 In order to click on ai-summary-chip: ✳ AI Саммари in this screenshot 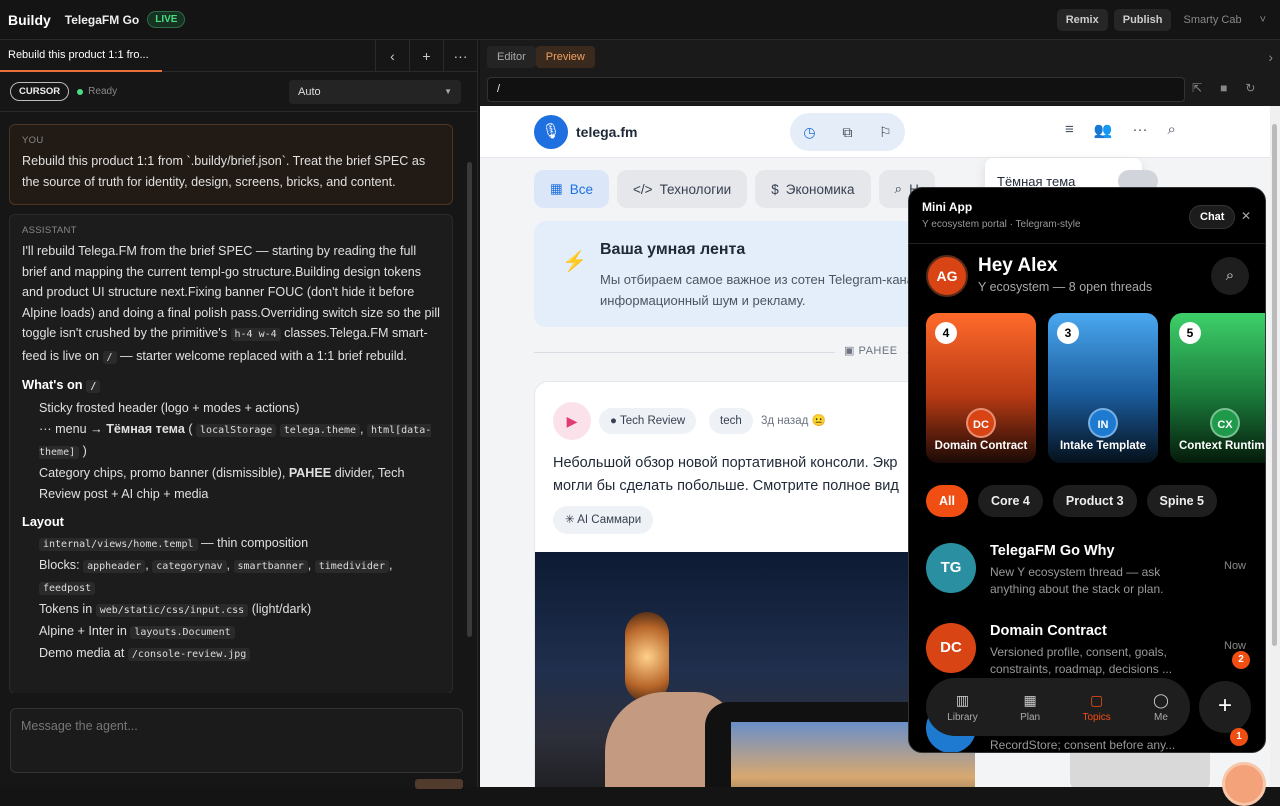, I will do `click(603, 520)`.